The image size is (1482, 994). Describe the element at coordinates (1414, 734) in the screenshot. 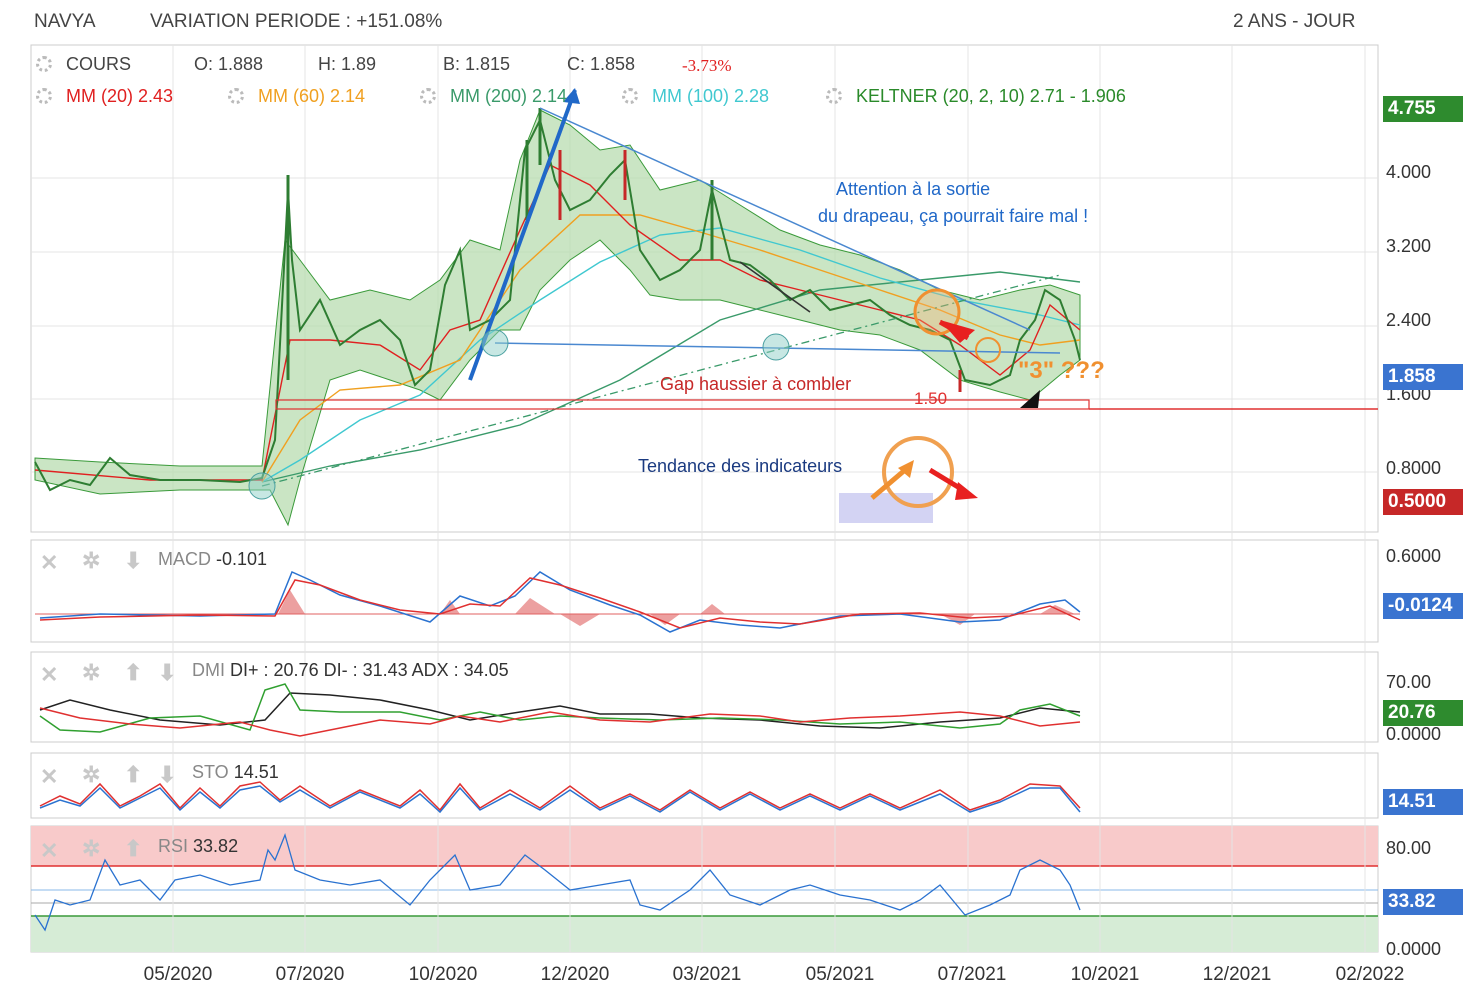

I see `dmi-axis-bottom: 0.0000` at that location.